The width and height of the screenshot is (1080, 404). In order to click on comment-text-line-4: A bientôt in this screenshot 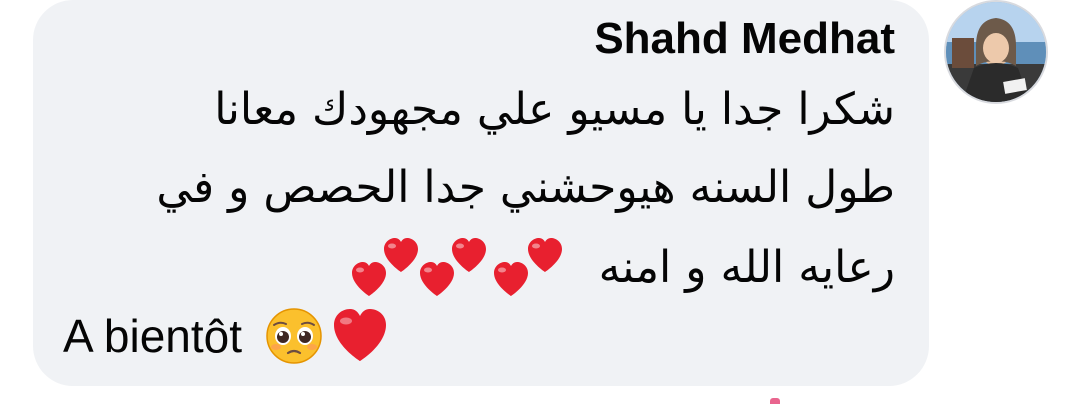, I will do `click(226, 336)`.